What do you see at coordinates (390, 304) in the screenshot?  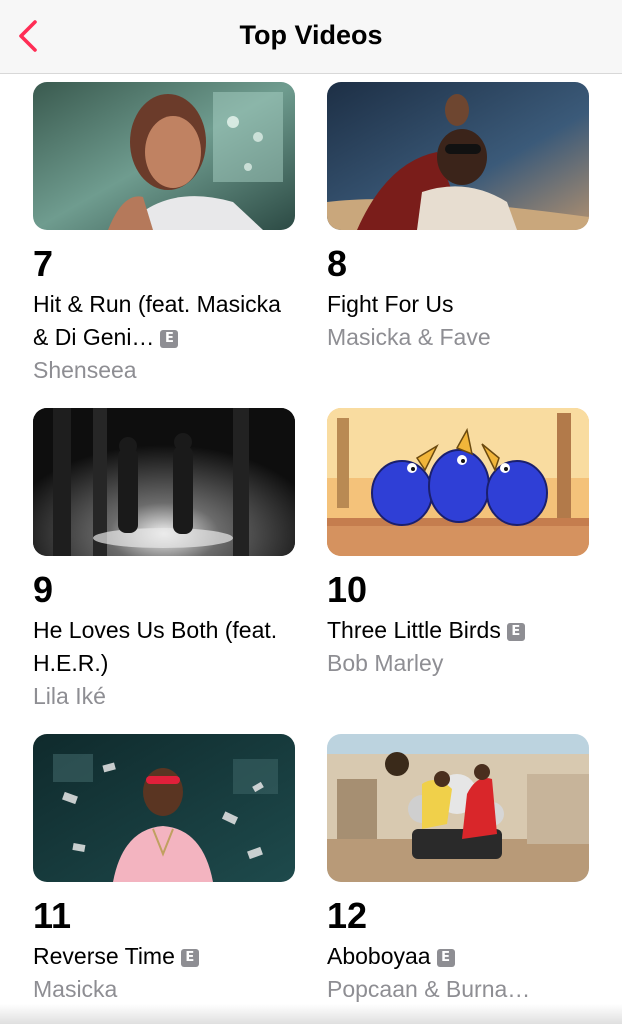 I see `video-title: Fight For Us` at bounding box center [390, 304].